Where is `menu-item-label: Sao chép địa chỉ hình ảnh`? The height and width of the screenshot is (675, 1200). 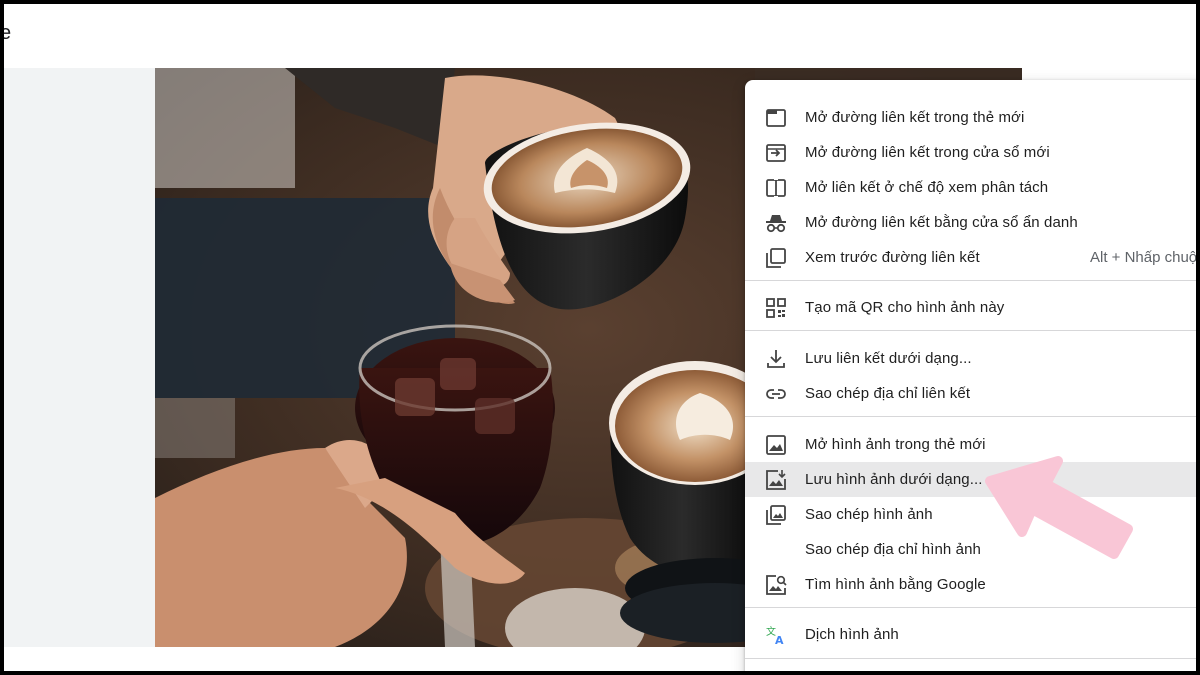 menu-item-label: Sao chép địa chỉ hình ảnh is located at coordinates (893, 549).